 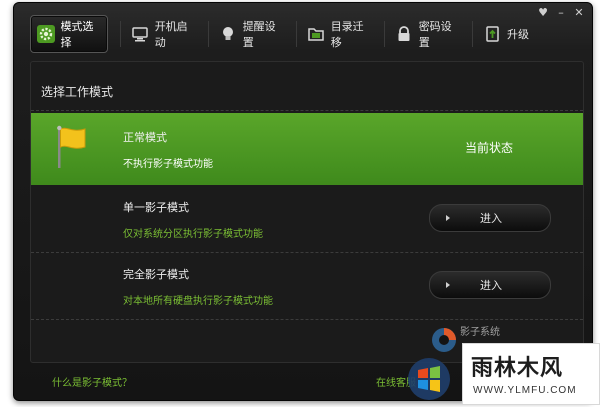 I want to click on tab-label: 密码设置, so click(x=435, y=34).